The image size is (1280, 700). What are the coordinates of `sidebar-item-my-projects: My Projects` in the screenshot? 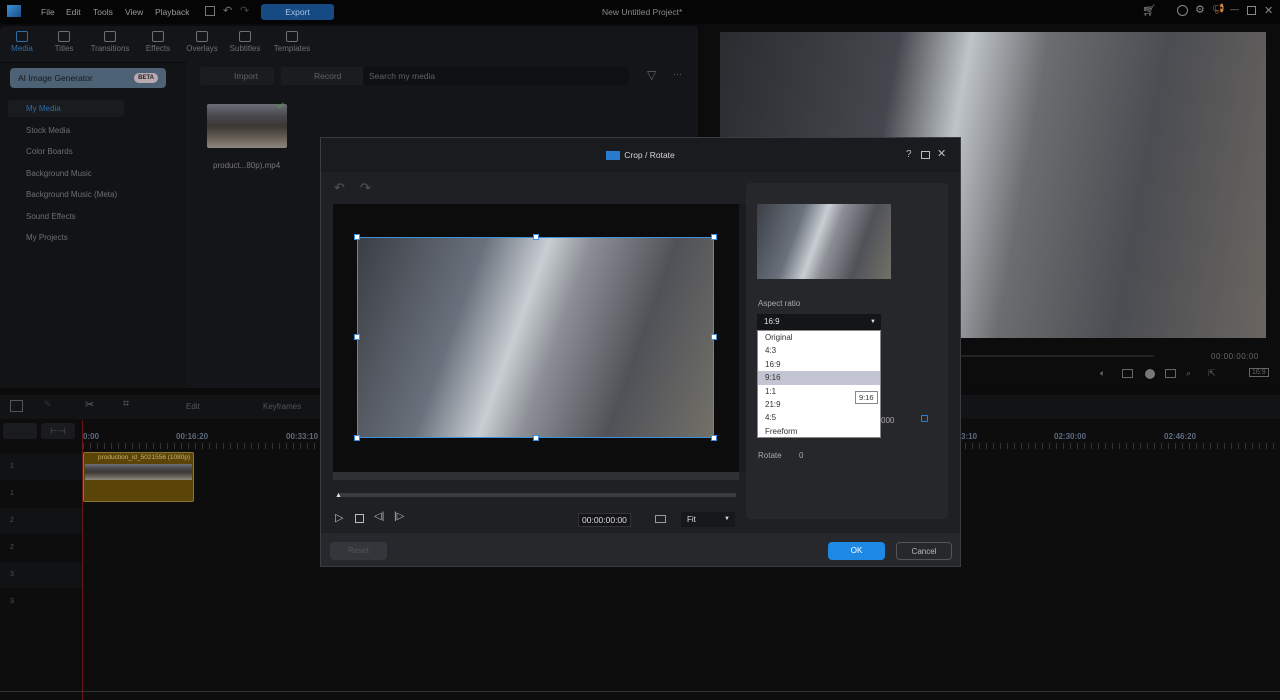 It's located at (47, 237).